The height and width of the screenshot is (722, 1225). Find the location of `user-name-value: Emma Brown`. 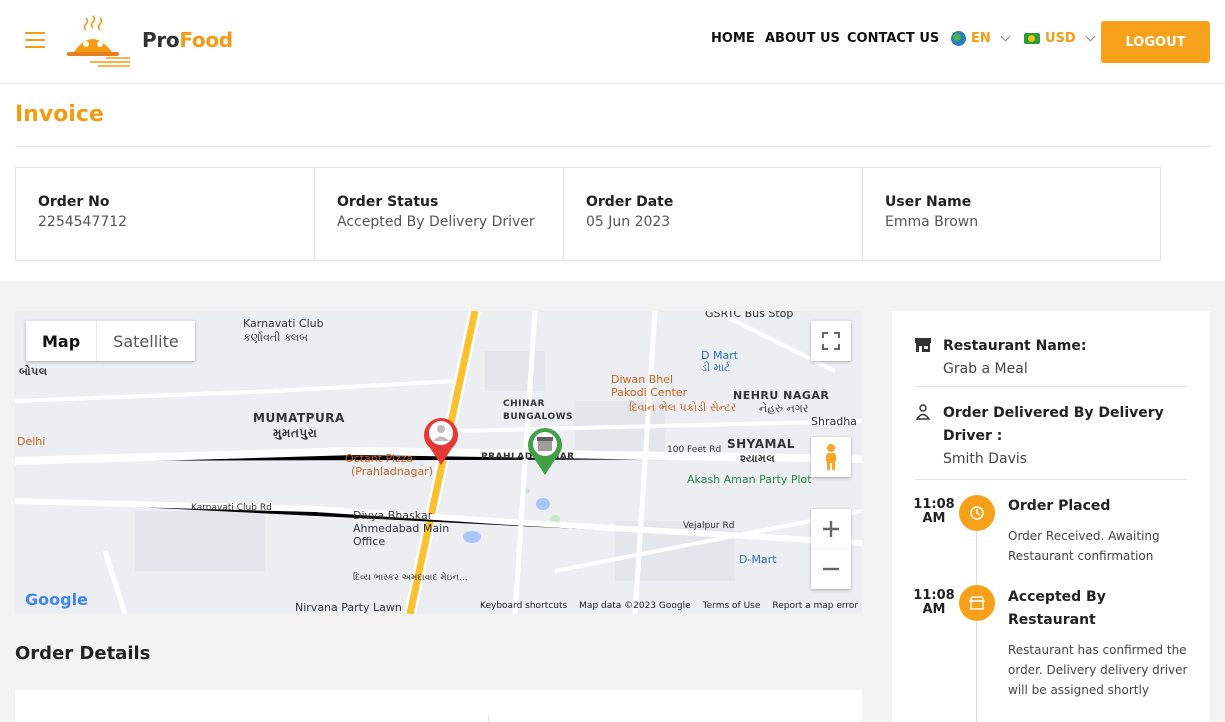

user-name-value: Emma Brown is located at coordinates (932, 222).